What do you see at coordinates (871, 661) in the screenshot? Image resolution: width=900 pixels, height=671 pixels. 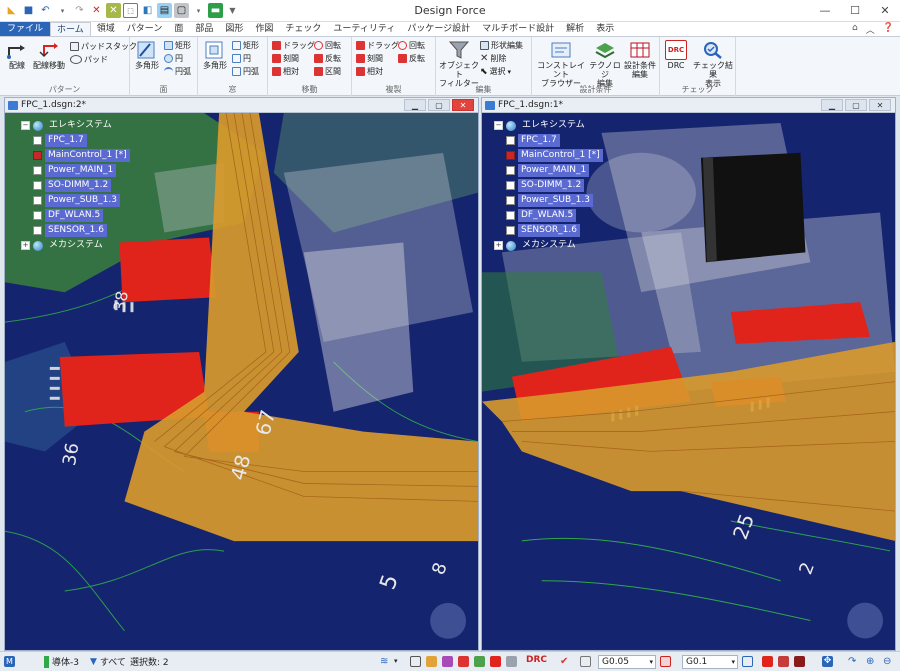 I see `zoom-in-icon: ⊕` at bounding box center [871, 661].